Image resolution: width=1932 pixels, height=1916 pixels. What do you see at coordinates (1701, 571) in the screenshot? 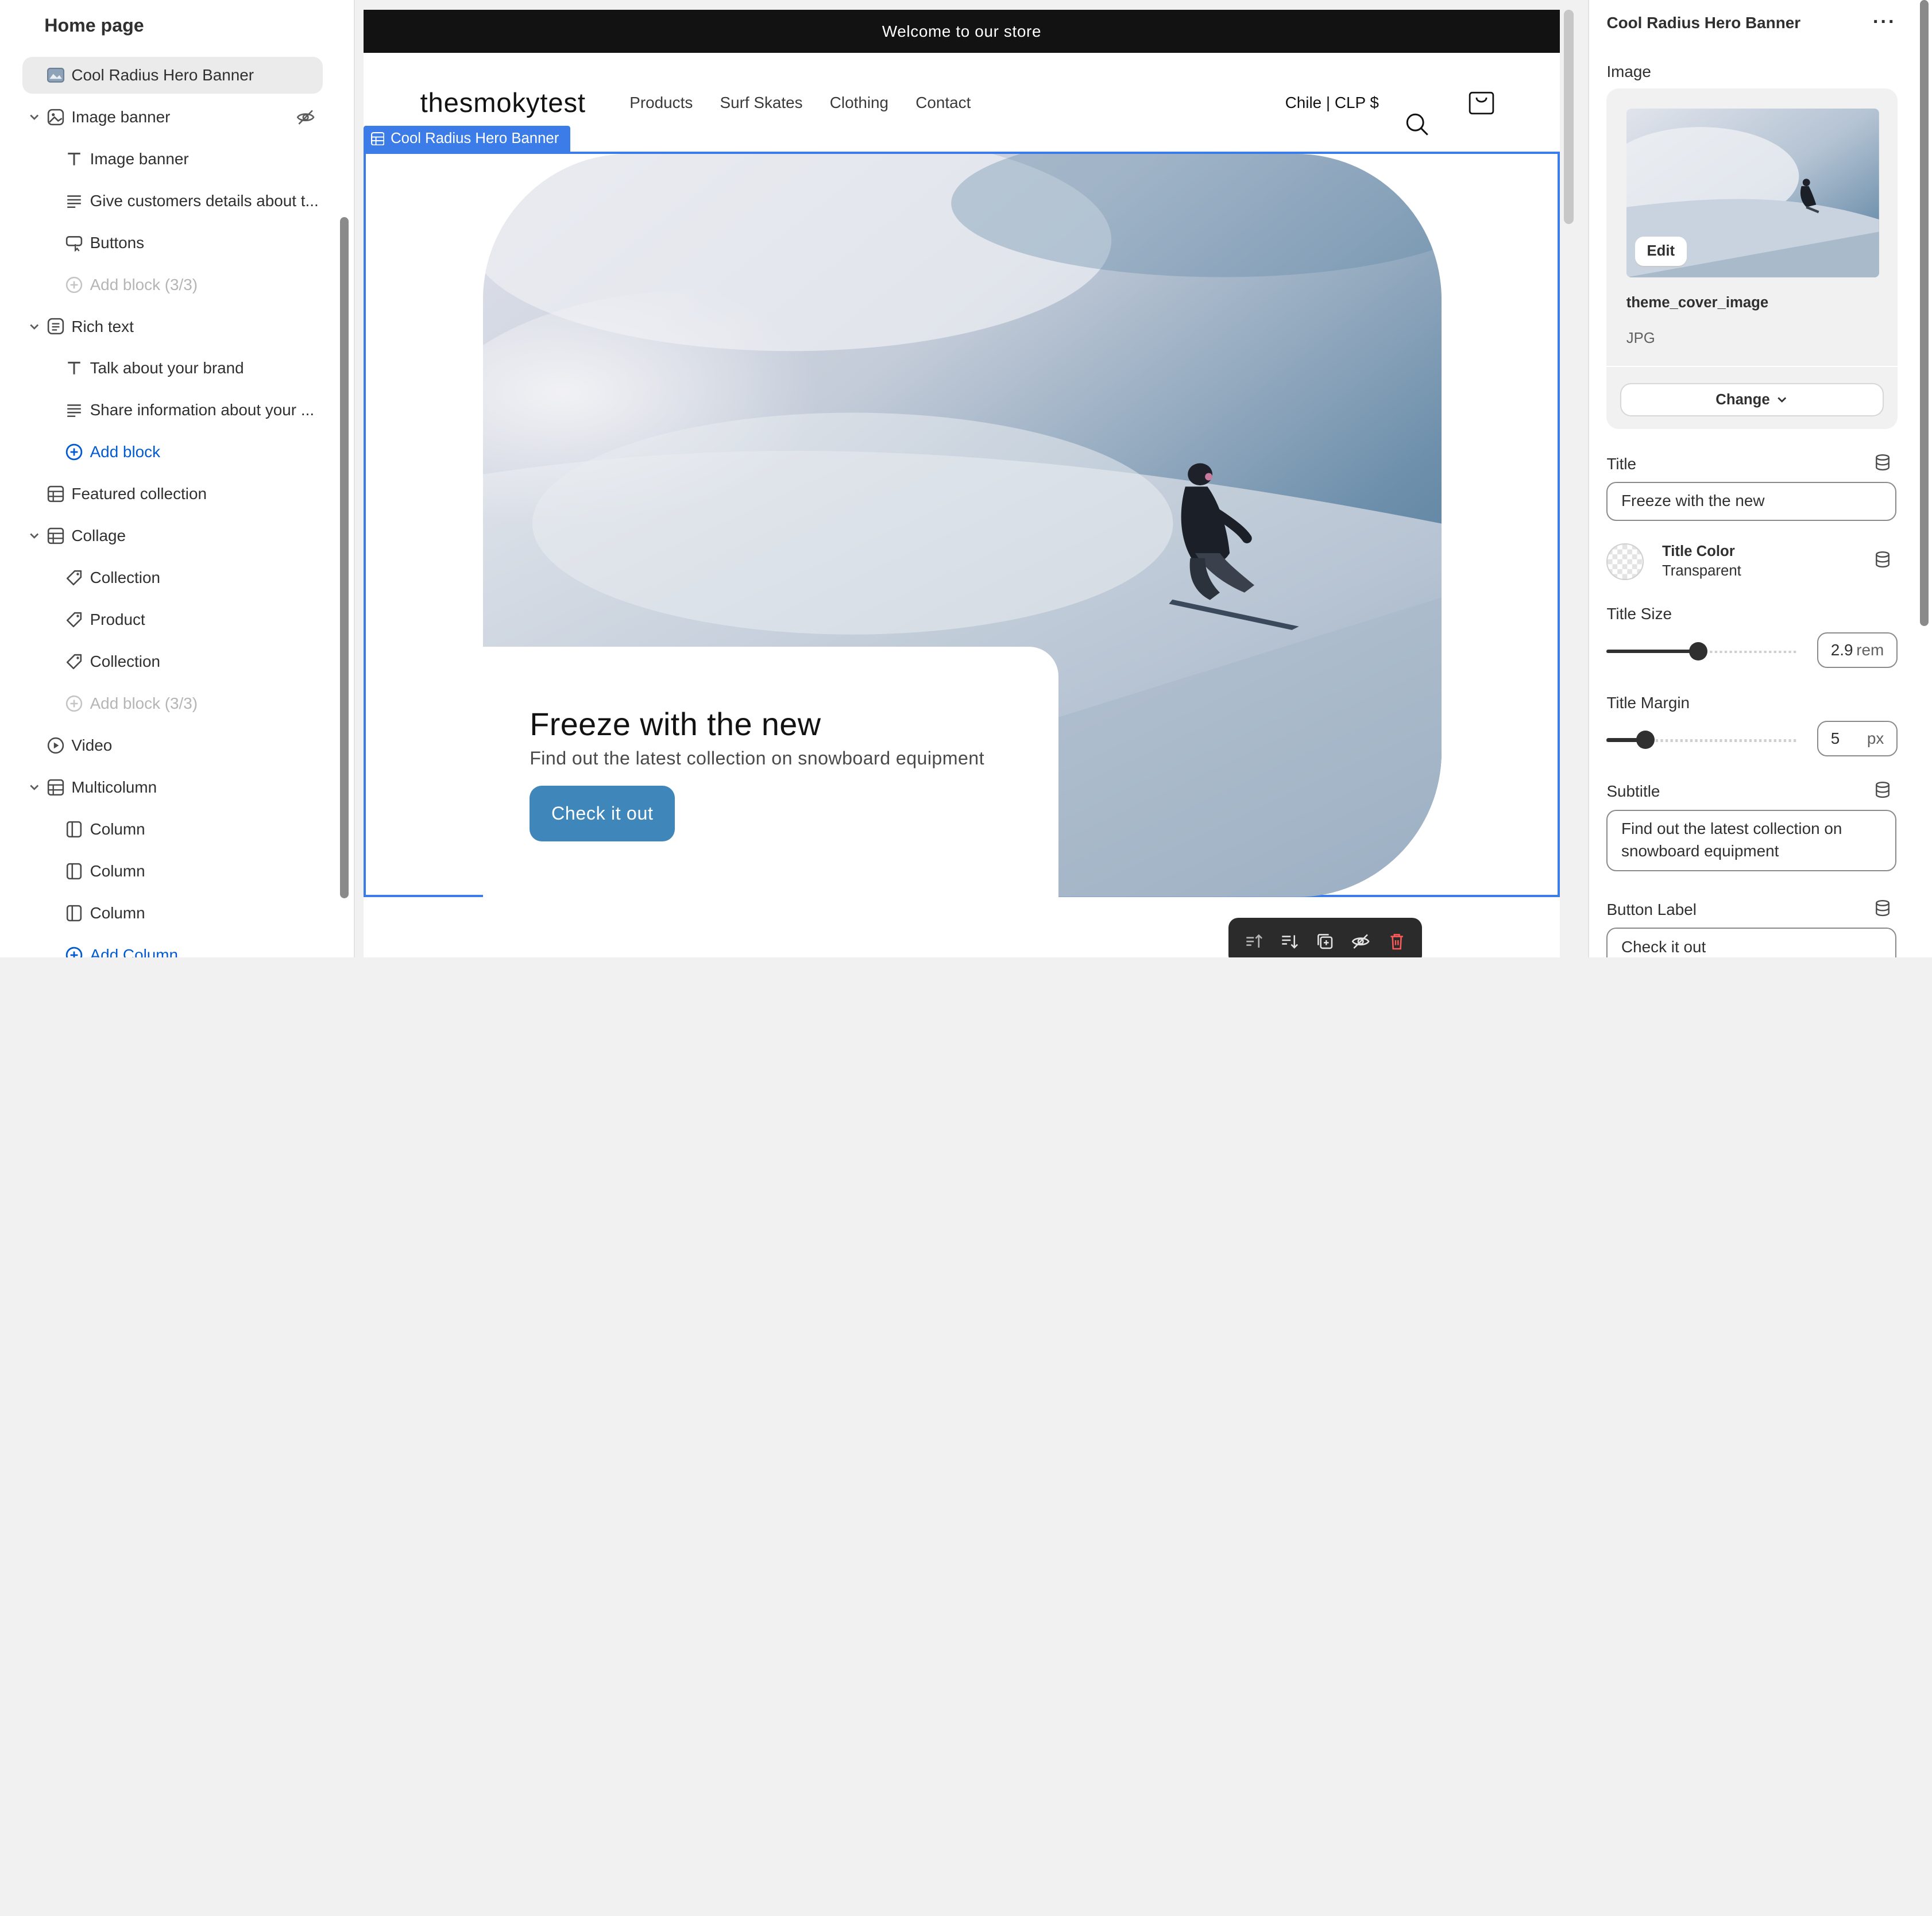
I see `title-color-value: Transparent` at bounding box center [1701, 571].